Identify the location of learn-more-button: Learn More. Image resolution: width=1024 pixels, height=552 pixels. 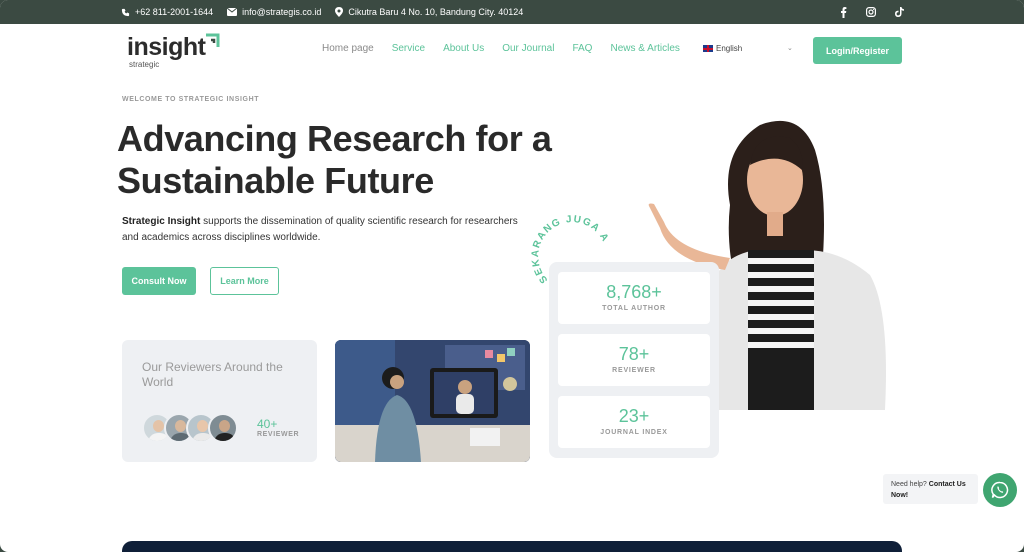
(244, 281).